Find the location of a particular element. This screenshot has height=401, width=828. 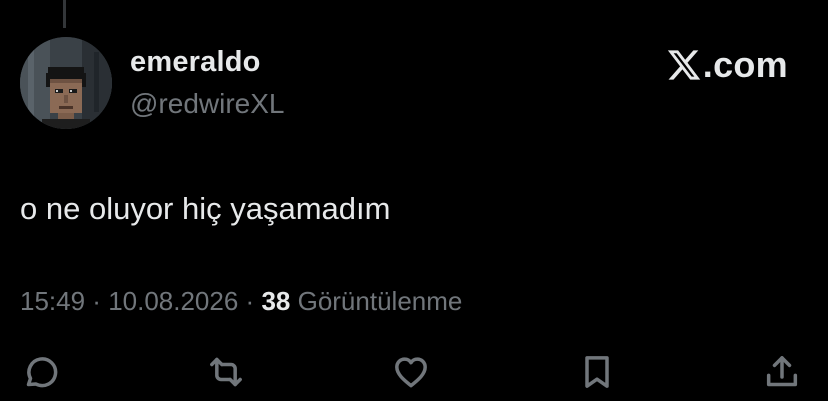

tweet-date: 10.08.2026 is located at coordinates (173, 301).